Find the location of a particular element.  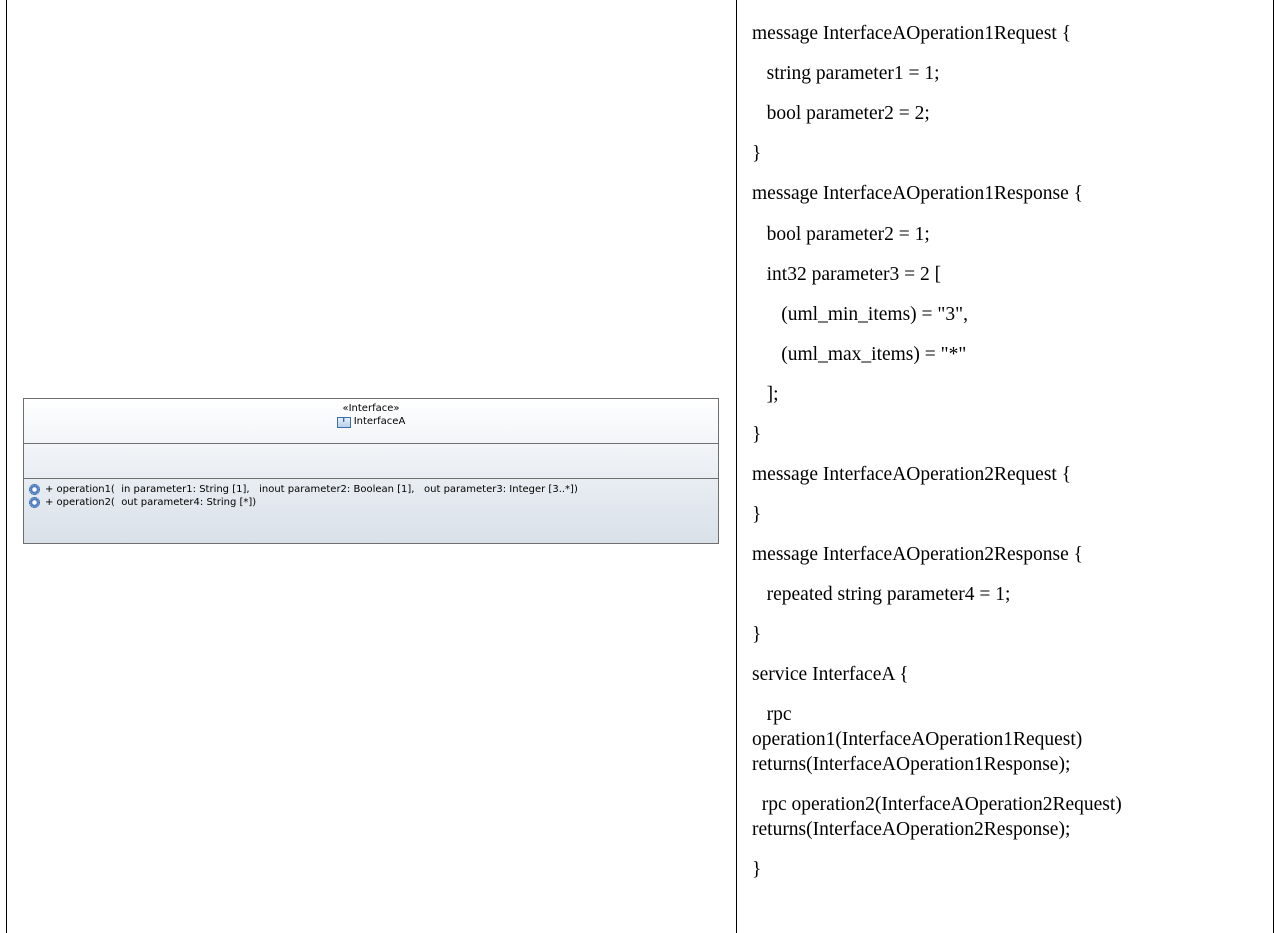

code-line: returns(InterfaceAOperation2Response); is located at coordinates (911, 829).